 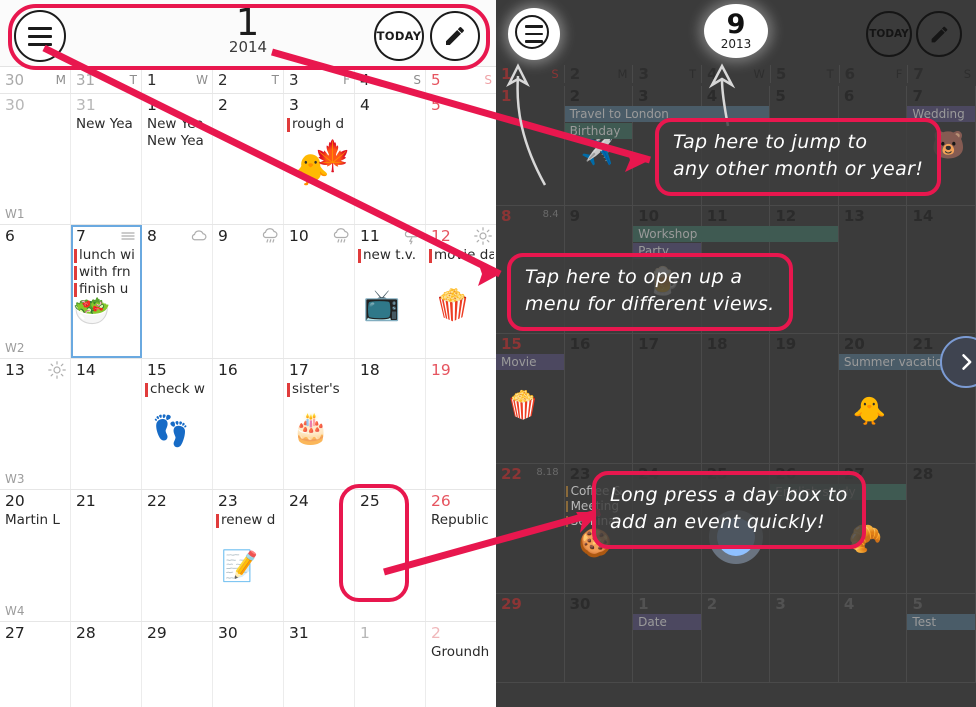 I want to click on multi-day-event-band: Movie, so click(x=530, y=362).